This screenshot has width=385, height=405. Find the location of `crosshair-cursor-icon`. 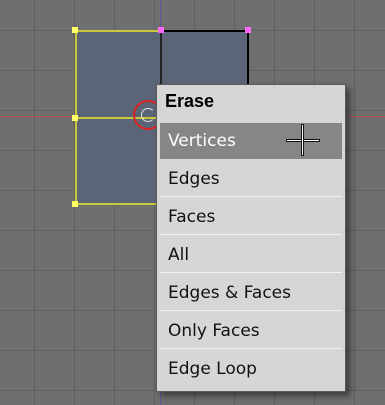

crosshair-cursor-icon is located at coordinates (303, 140).